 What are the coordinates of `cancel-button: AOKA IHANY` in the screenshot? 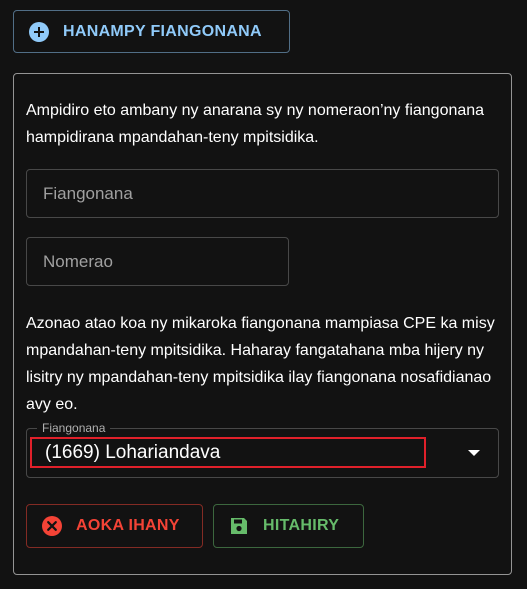 It's located at (114, 526).